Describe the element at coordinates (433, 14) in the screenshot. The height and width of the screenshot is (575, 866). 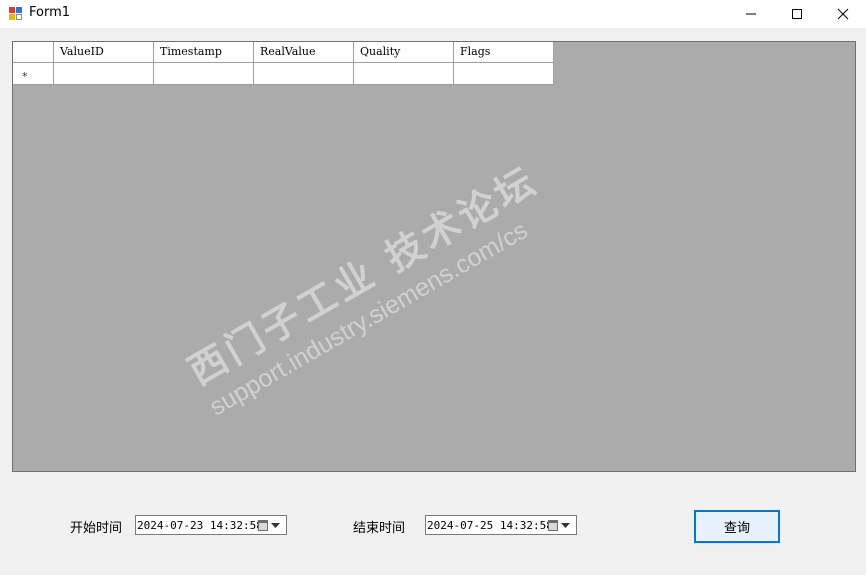
I see `title-bar: Form1` at that location.